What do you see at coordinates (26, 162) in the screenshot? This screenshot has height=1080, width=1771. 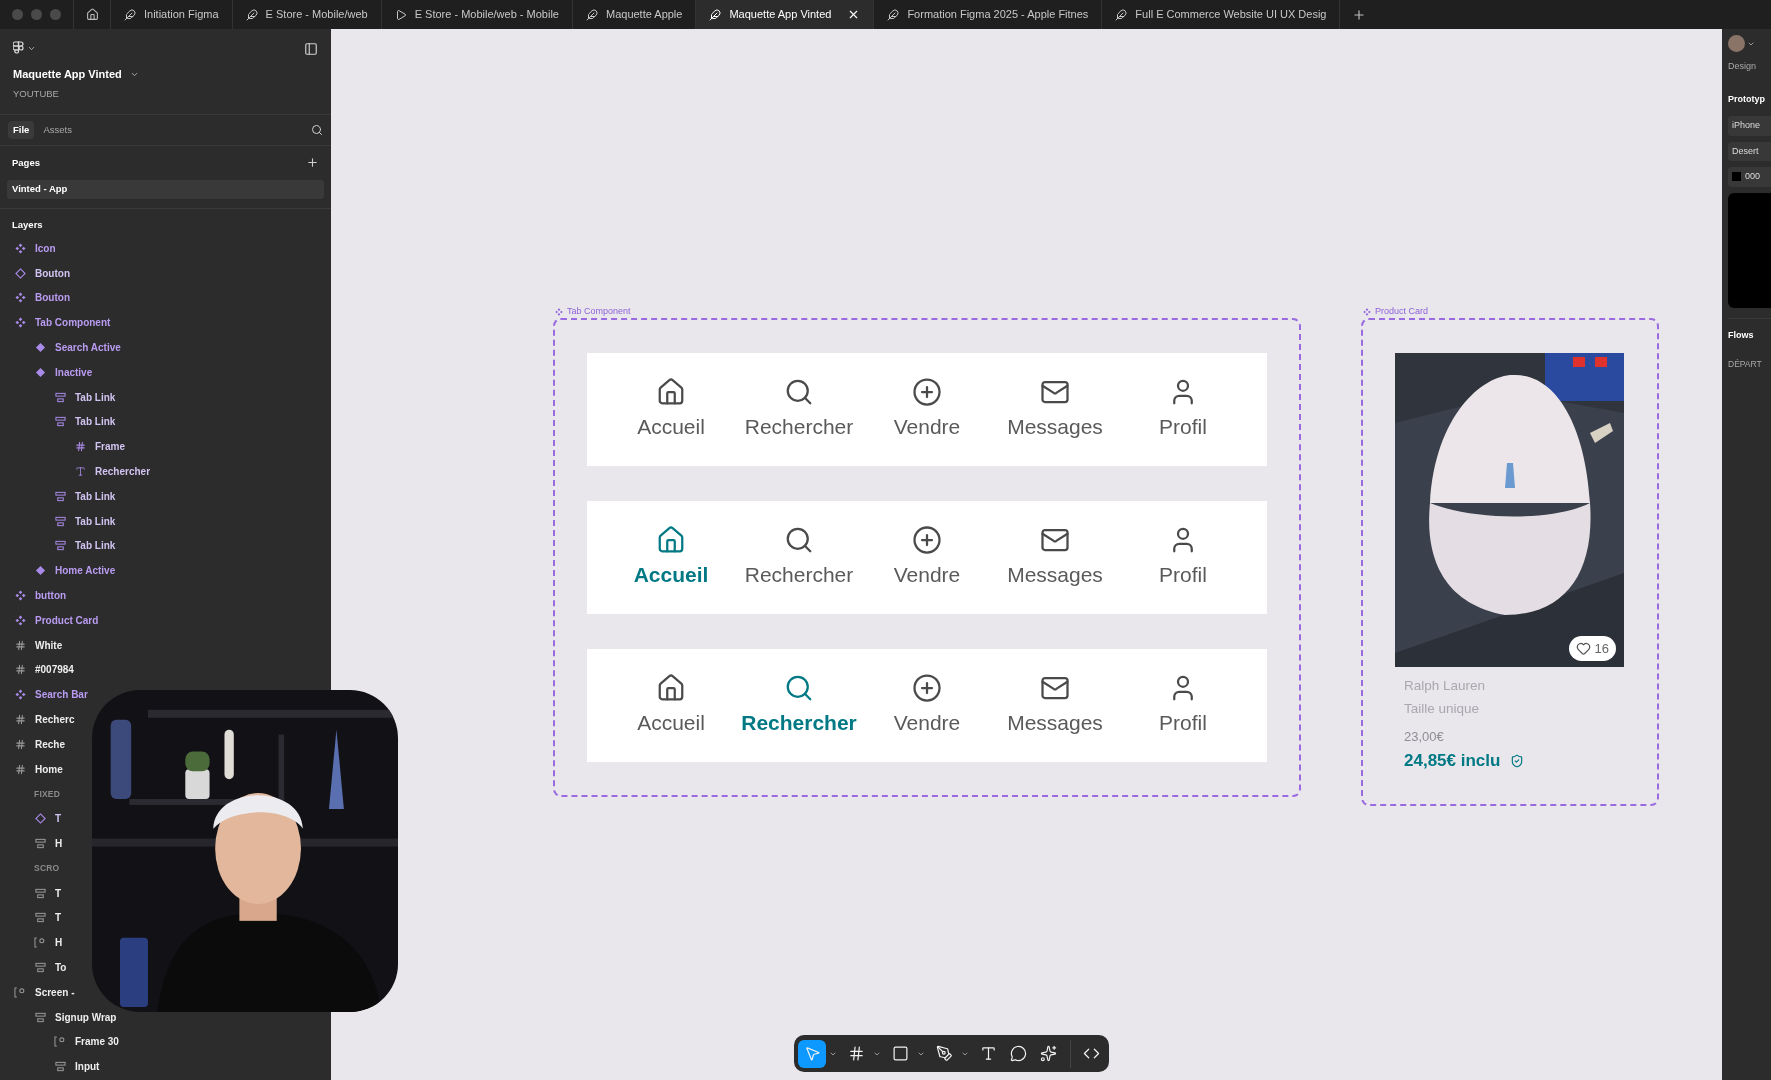 I see `pages-heading: Pages` at bounding box center [26, 162].